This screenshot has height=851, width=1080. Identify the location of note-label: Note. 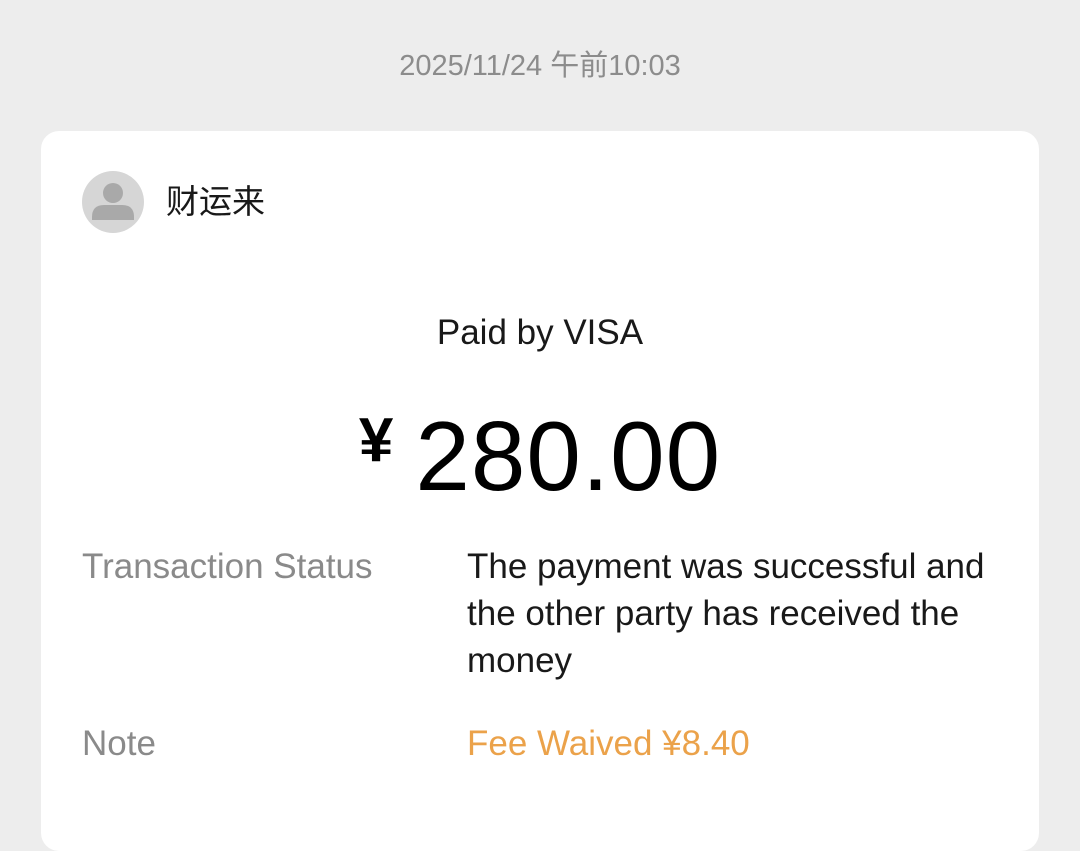
(119, 743).